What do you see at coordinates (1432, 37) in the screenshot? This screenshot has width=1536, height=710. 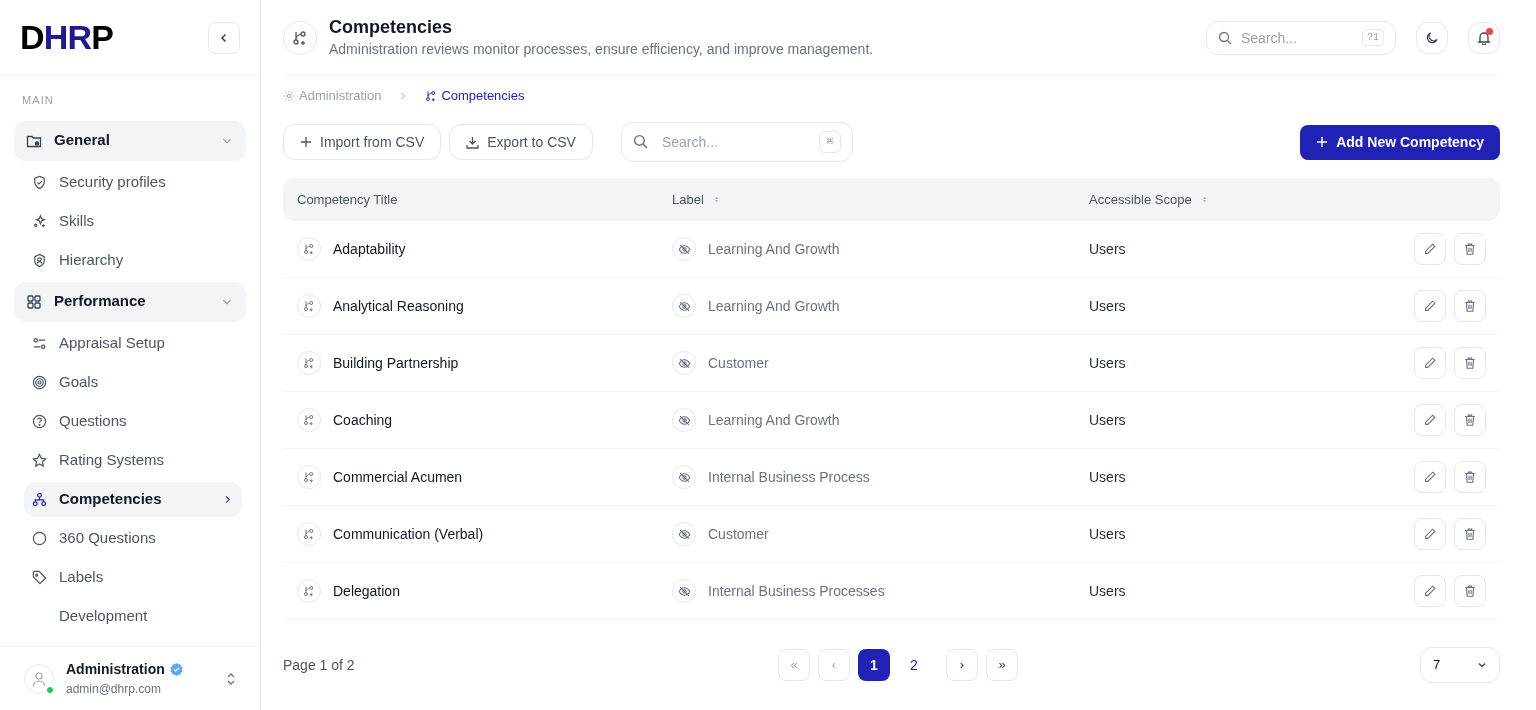 I see `theme-button` at bounding box center [1432, 37].